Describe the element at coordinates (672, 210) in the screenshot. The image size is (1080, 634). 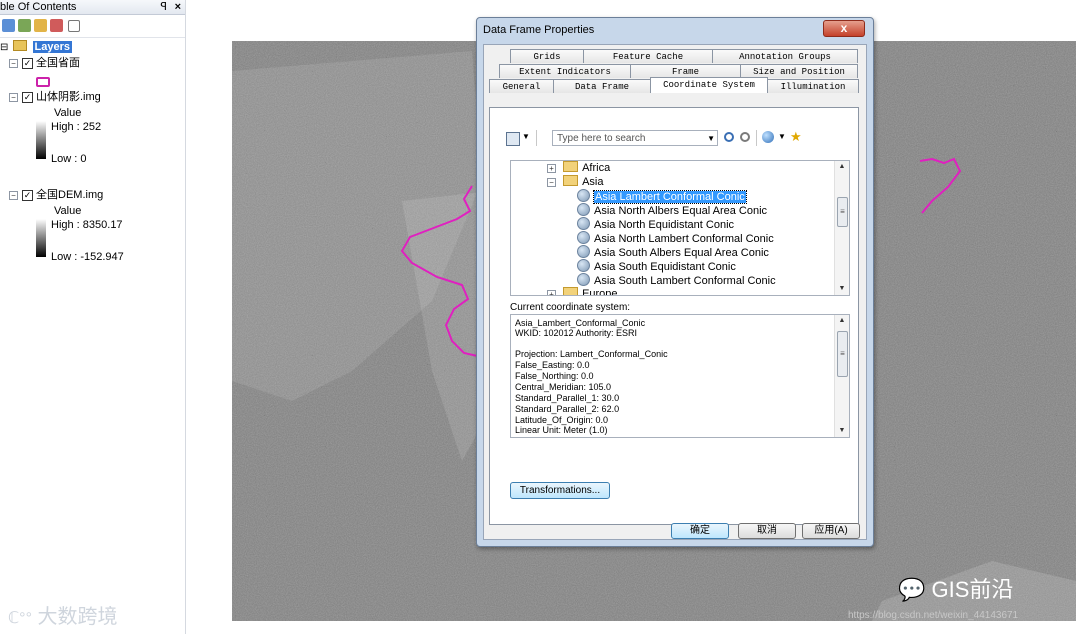
I see `tree-item: Asia North Albers Equal Area Conic` at that location.